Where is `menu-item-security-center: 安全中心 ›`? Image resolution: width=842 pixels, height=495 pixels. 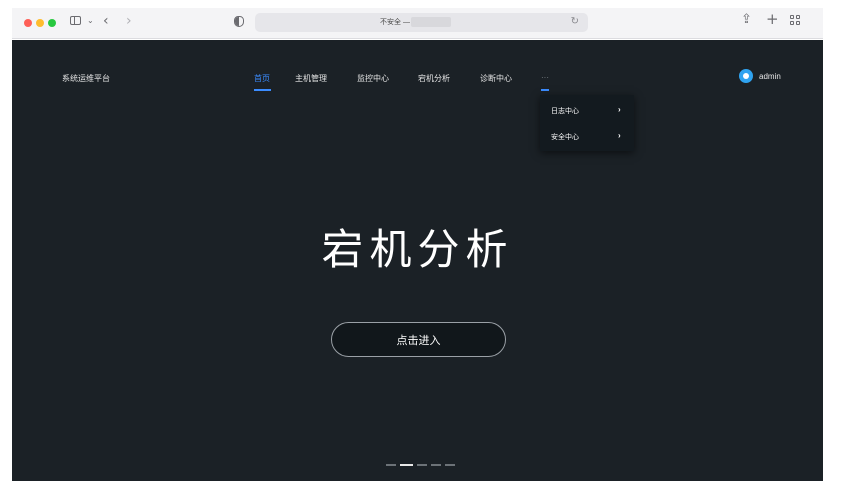 menu-item-security-center: 安全中心 › is located at coordinates (587, 136).